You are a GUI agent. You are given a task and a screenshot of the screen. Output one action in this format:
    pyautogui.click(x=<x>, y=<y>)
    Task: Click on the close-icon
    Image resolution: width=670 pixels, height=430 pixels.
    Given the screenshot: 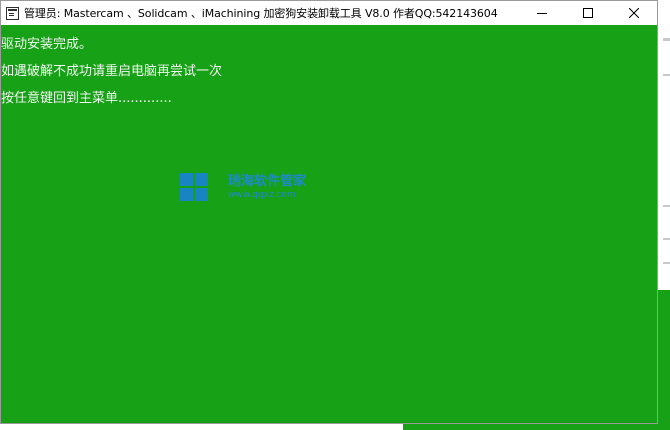 What is the action you would take?
    pyautogui.click(x=634, y=13)
    